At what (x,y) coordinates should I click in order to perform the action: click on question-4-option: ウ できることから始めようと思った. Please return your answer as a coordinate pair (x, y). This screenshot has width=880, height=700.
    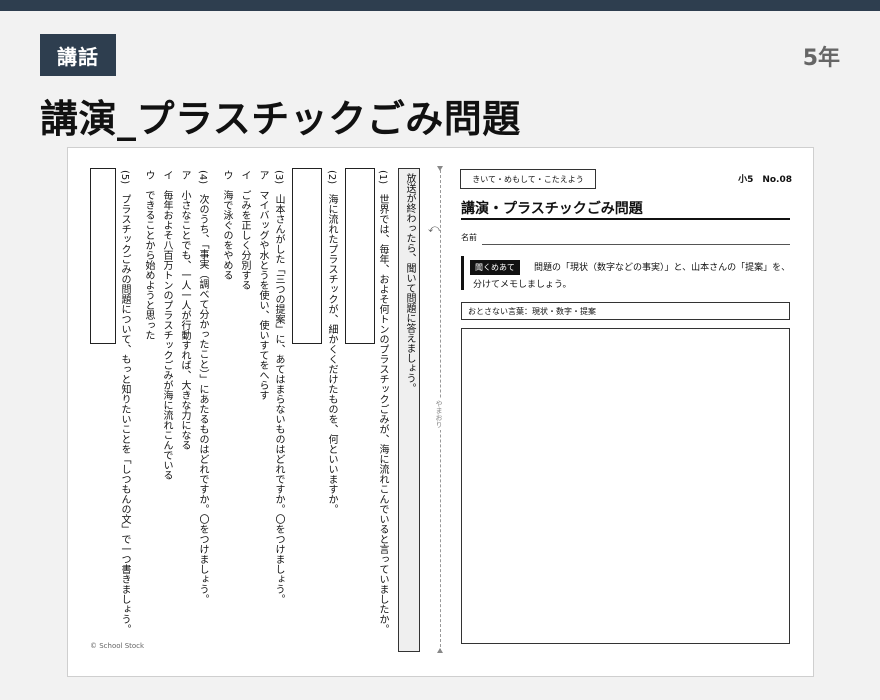
    Looking at the image, I should click on (148, 255).